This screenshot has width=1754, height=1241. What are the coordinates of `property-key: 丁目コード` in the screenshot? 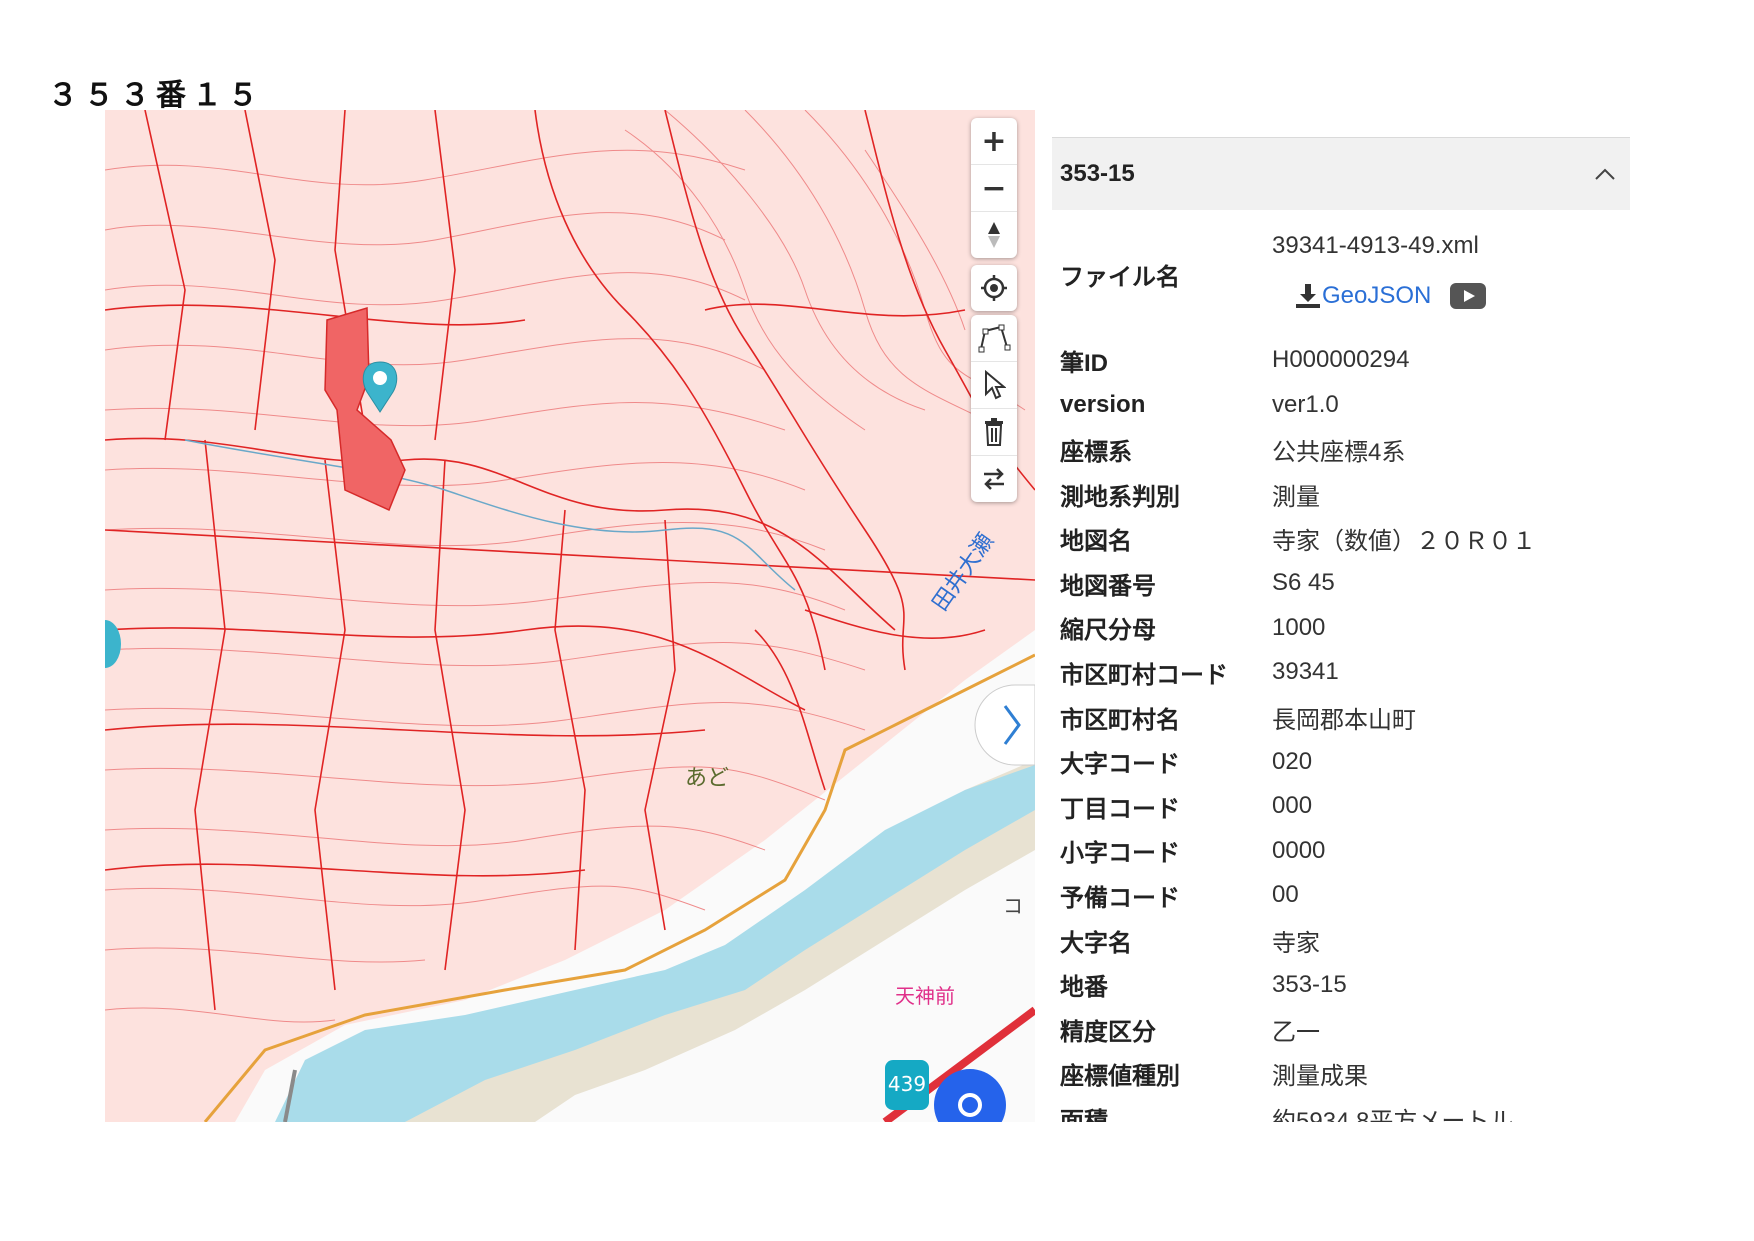 It's located at (1120, 809).